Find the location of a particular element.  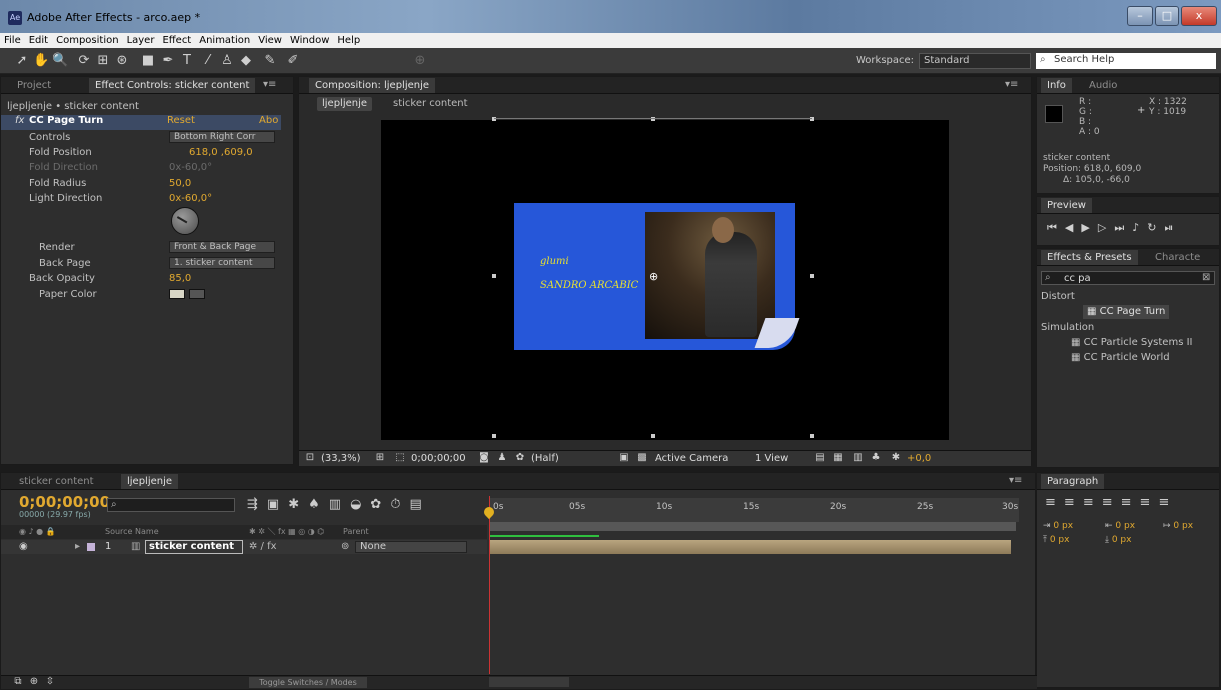

zoom-slider is located at coordinates (529, 682).